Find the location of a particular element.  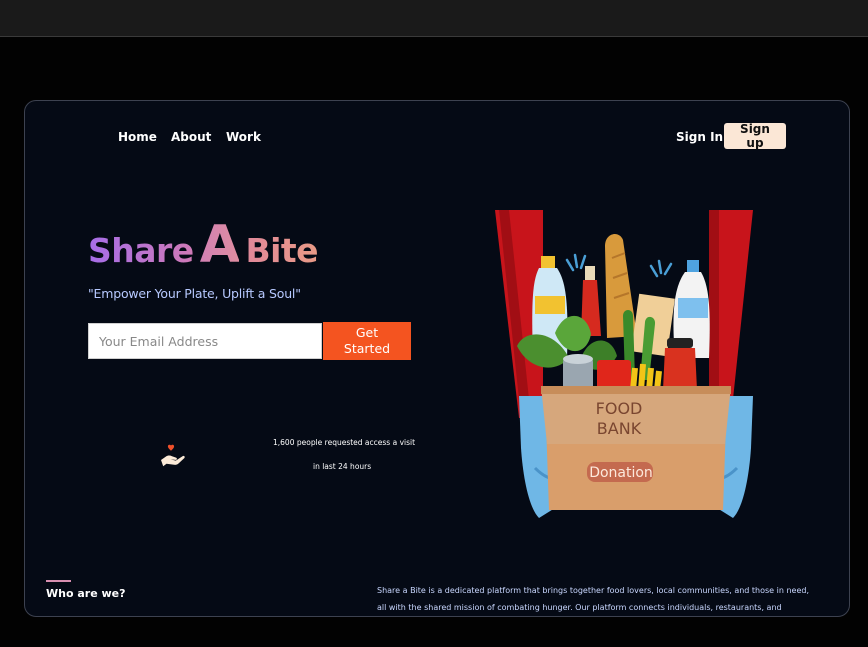

hand-heart-icon is located at coordinates (173, 455).